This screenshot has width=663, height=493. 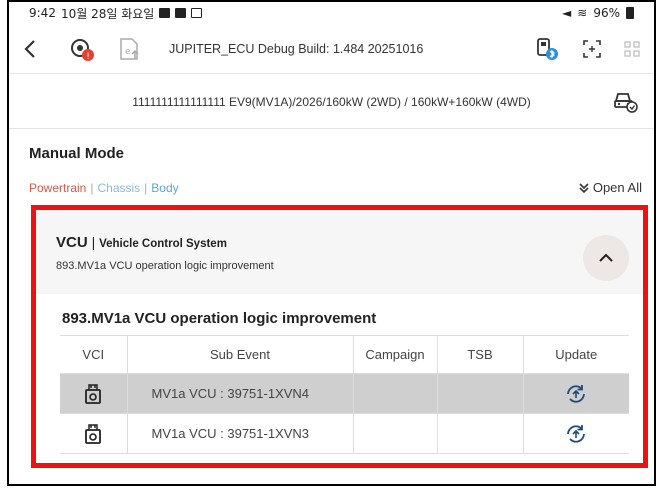 I want to click on sub-event-cell: MV1a VCU : 39751-1XVN4, so click(x=240, y=393).